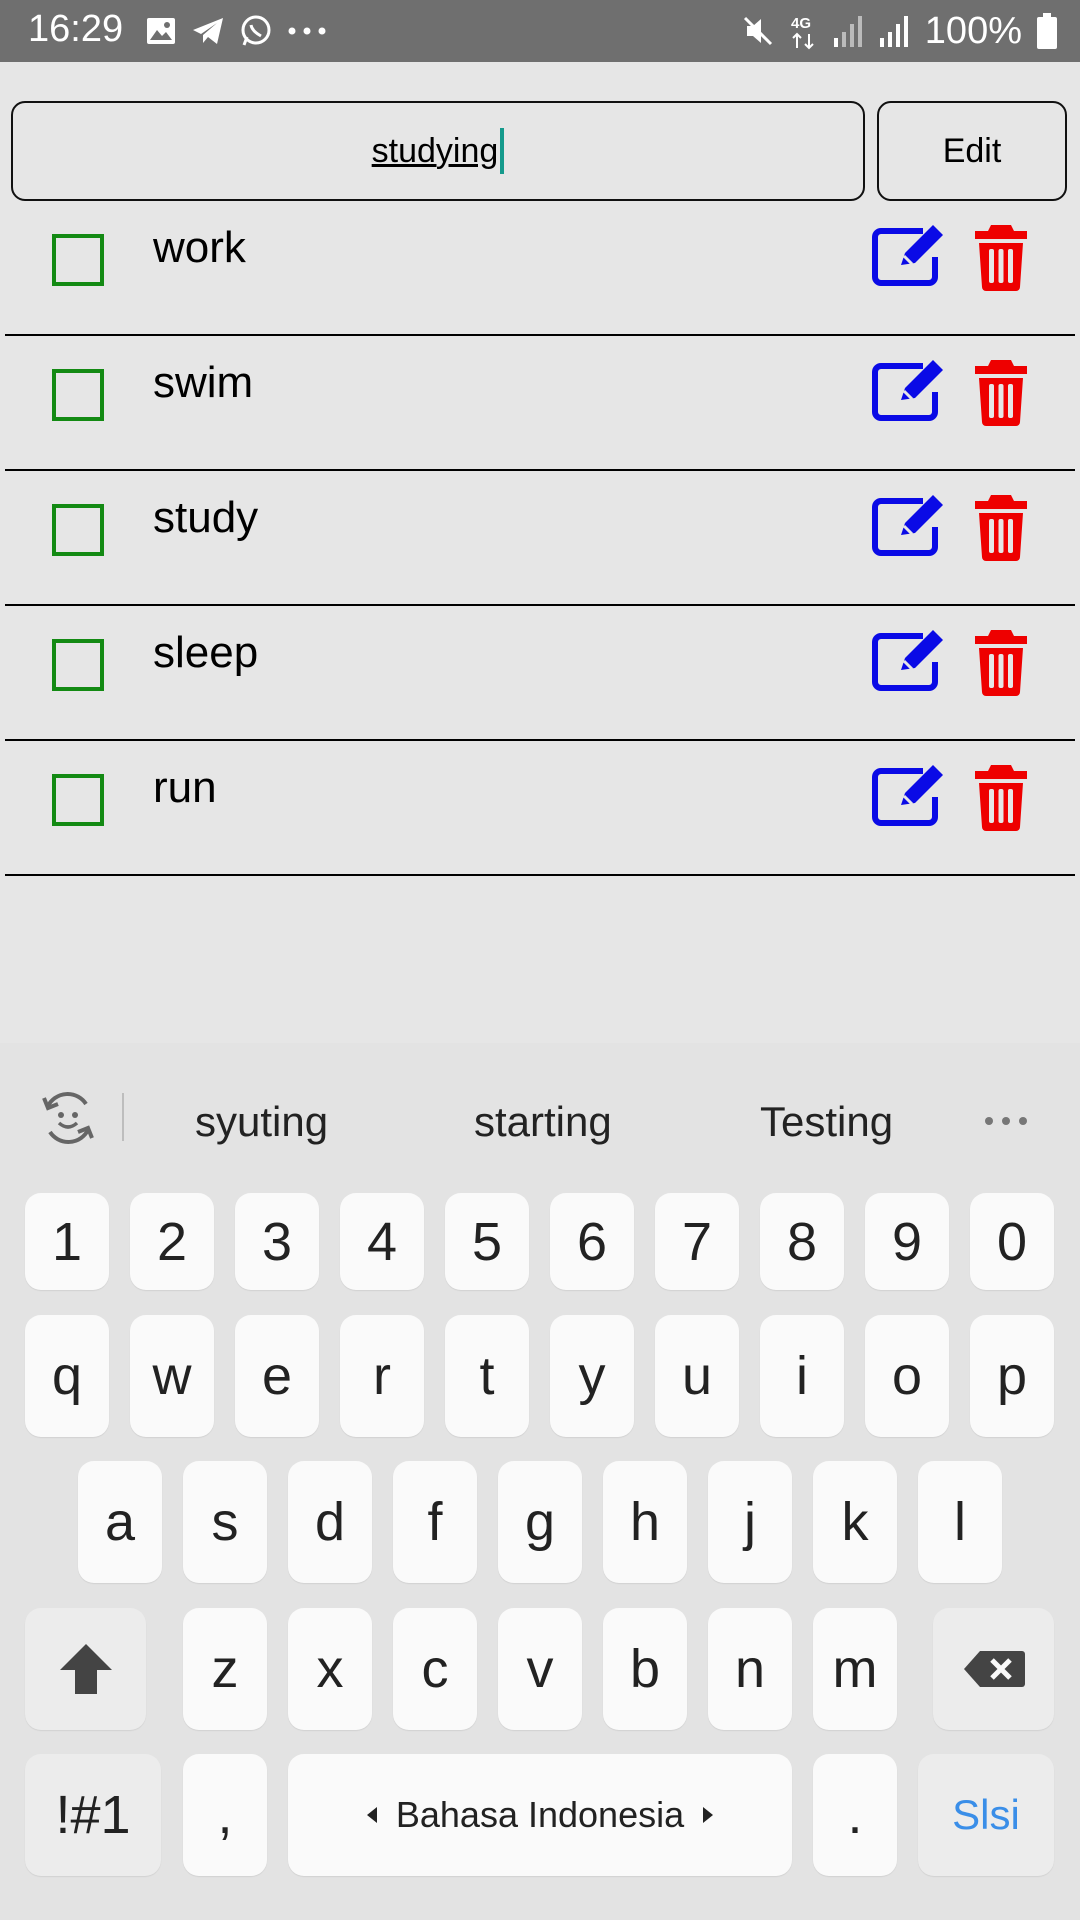 The image size is (1080, 1920). I want to click on key-5: 5, so click(487, 1241).